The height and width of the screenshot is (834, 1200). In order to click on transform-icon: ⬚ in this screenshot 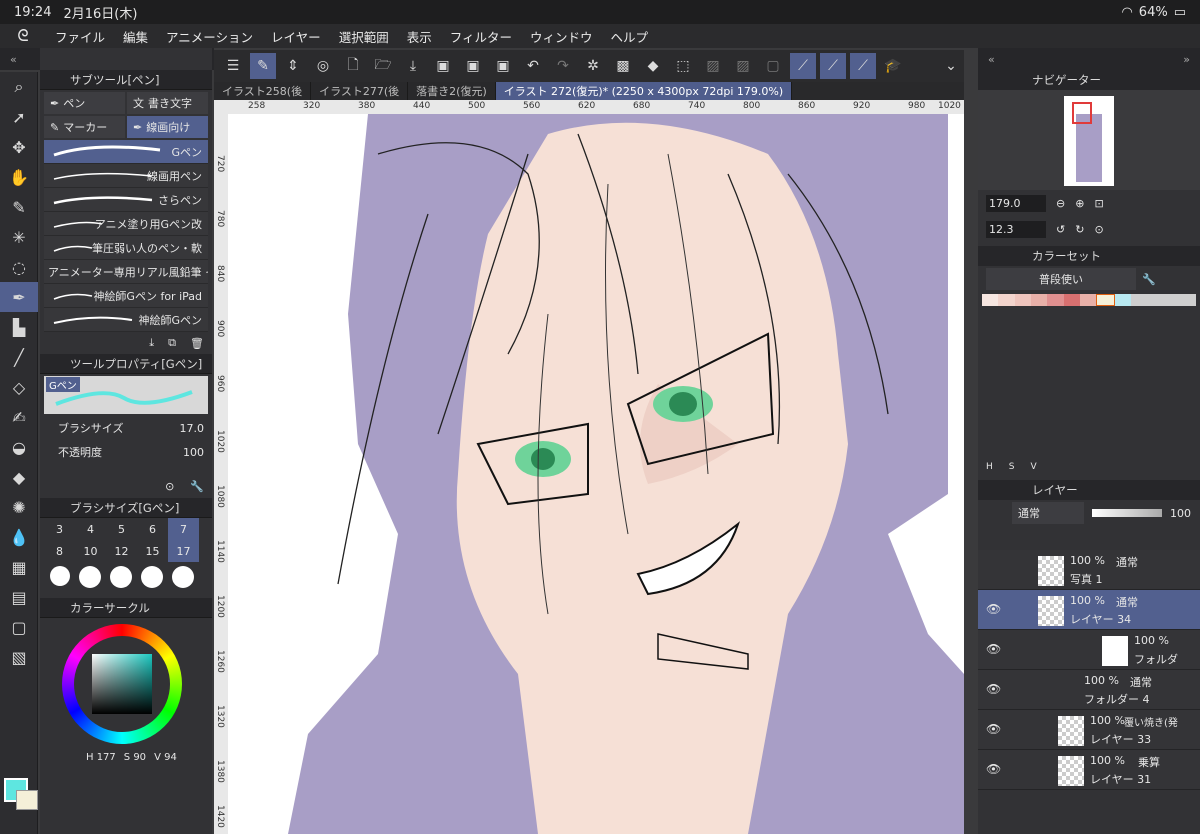, I will do `click(683, 66)`.